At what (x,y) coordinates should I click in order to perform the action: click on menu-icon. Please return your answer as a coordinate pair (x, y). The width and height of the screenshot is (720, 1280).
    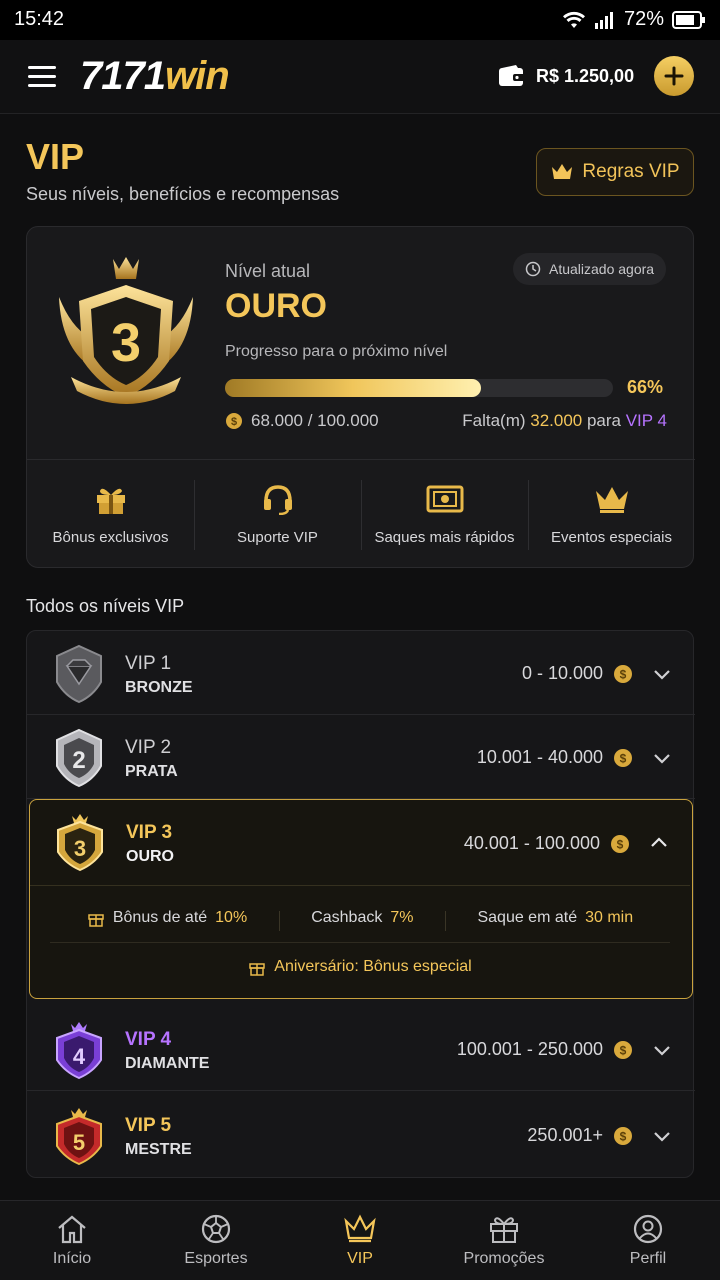
    Looking at the image, I should click on (42, 77).